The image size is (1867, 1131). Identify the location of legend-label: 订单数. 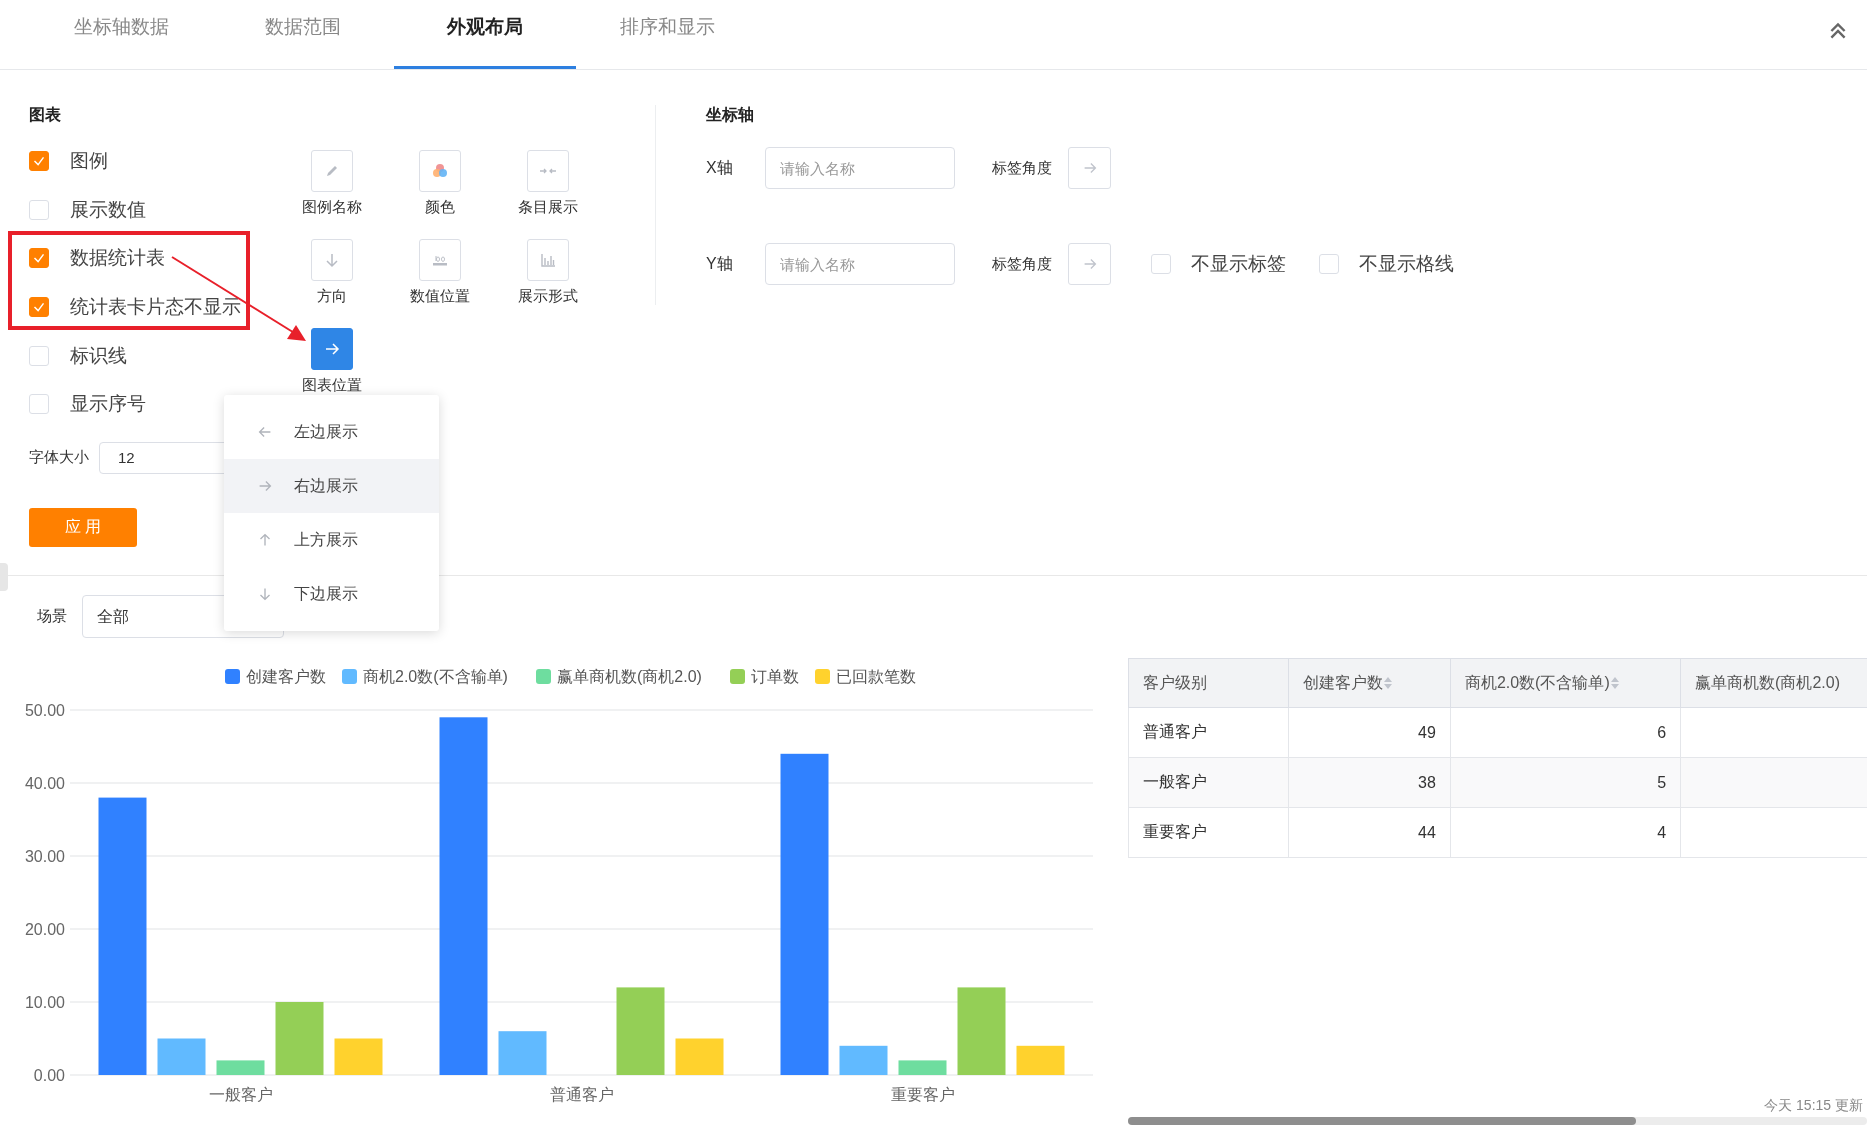
(775, 676).